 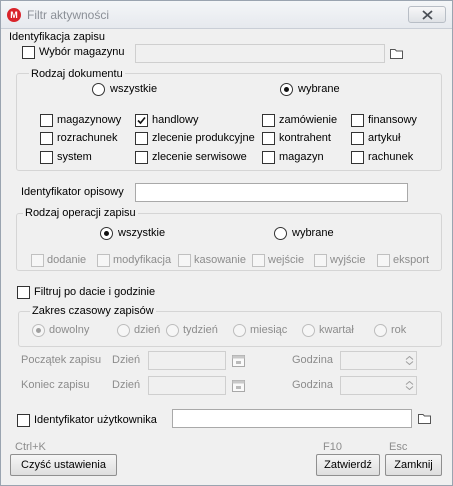 What do you see at coordinates (399, 330) in the screenshot?
I see `range-label: rok` at bounding box center [399, 330].